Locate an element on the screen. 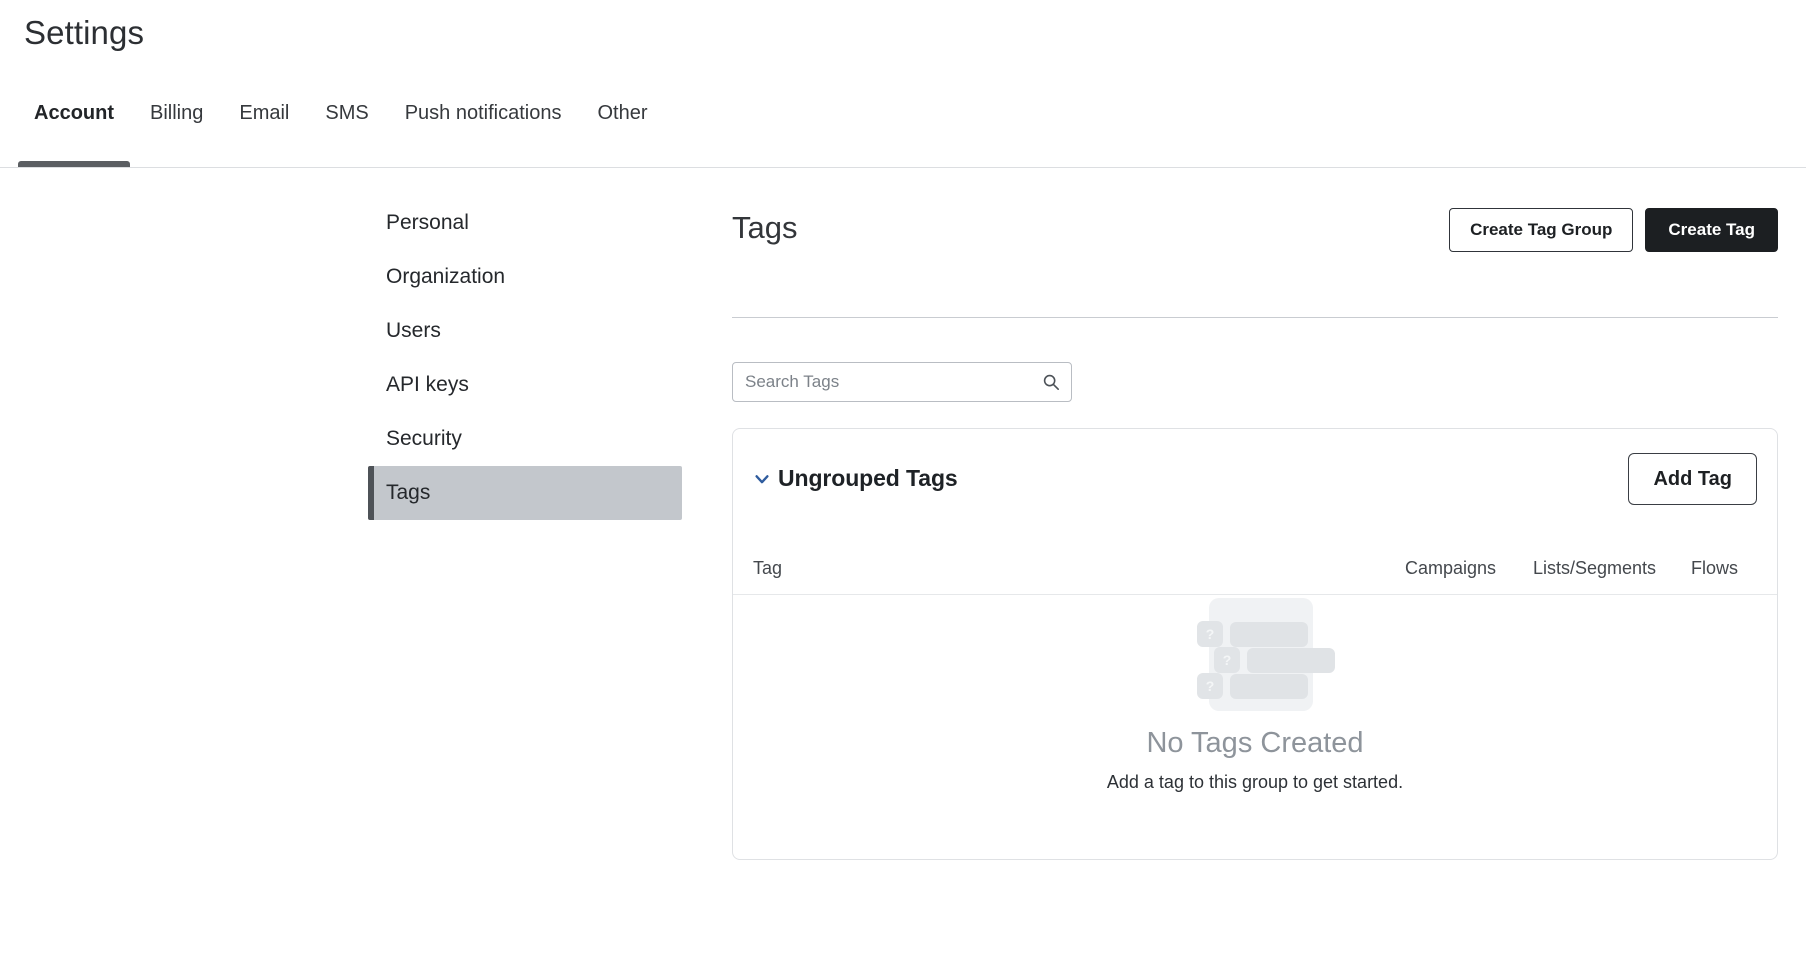  sidebar-item-label: Security is located at coordinates (424, 438).